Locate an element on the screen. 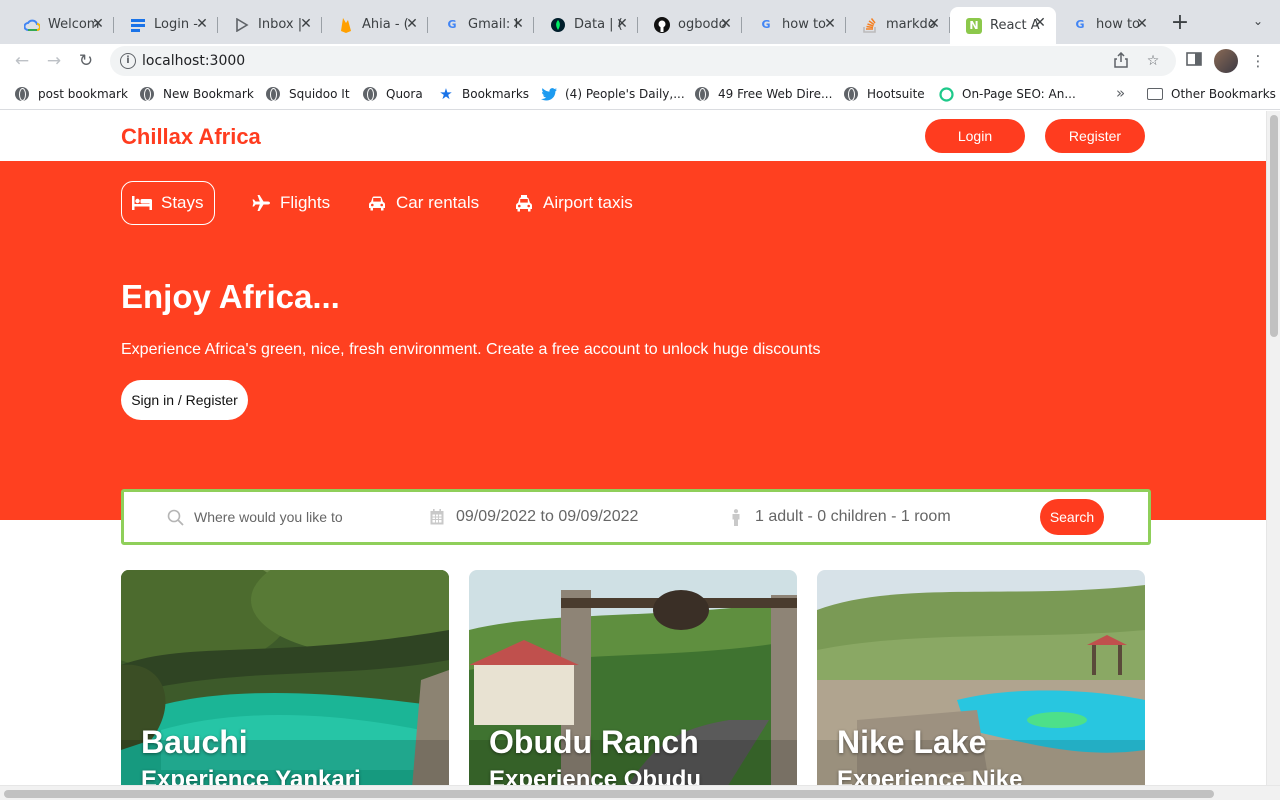 The image size is (1280, 800). destination-field is located at coordinates (255, 517).